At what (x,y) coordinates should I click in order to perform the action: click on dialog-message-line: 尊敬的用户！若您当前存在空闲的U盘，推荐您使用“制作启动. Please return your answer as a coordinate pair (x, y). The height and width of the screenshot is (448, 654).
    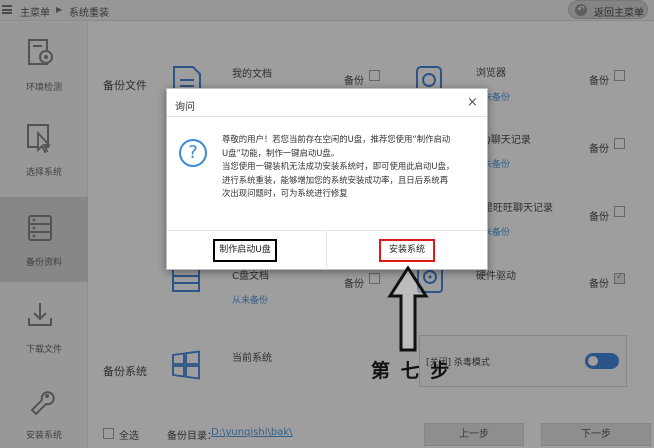
    Looking at the image, I should click on (336, 139).